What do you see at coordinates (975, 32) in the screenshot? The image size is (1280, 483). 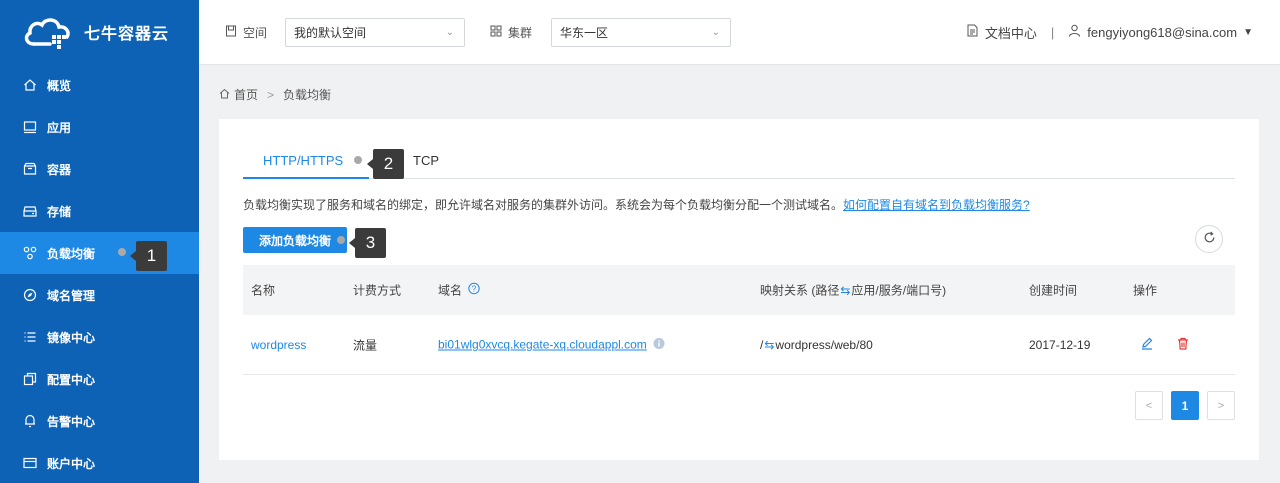 I see `file-icon` at bounding box center [975, 32].